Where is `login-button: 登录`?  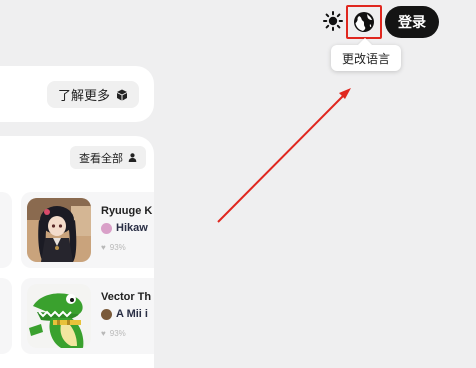 login-button: 登录 is located at coordinates (412, 22).